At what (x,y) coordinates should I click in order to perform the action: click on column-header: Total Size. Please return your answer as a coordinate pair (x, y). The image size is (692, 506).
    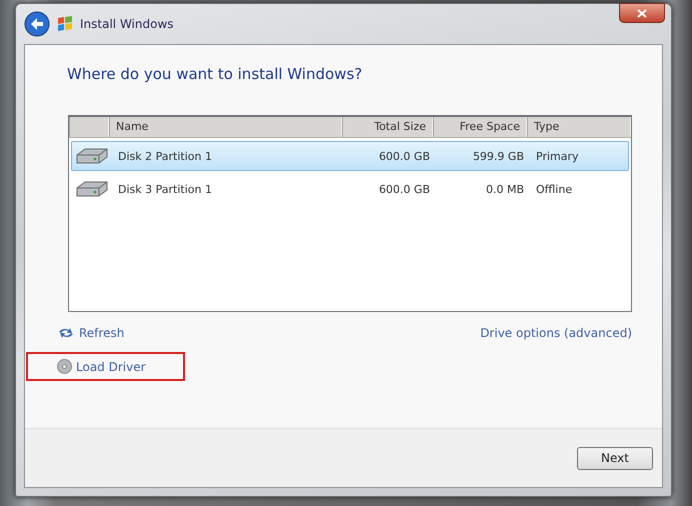
    Looking at the image, I should click on (387, 127).